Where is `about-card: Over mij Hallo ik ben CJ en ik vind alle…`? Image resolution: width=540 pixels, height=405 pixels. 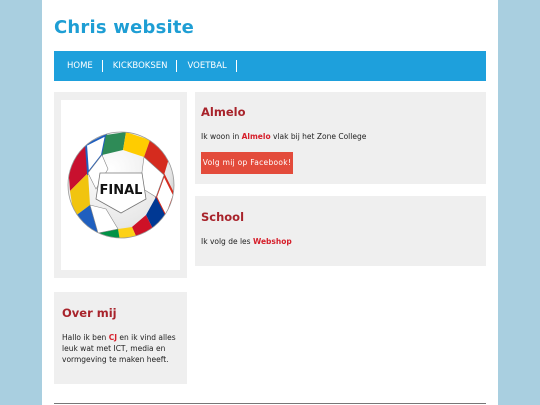
about-card: Over mij Hallo ik ben CJ en ik vind alle… is located at coordinates (120, 338).